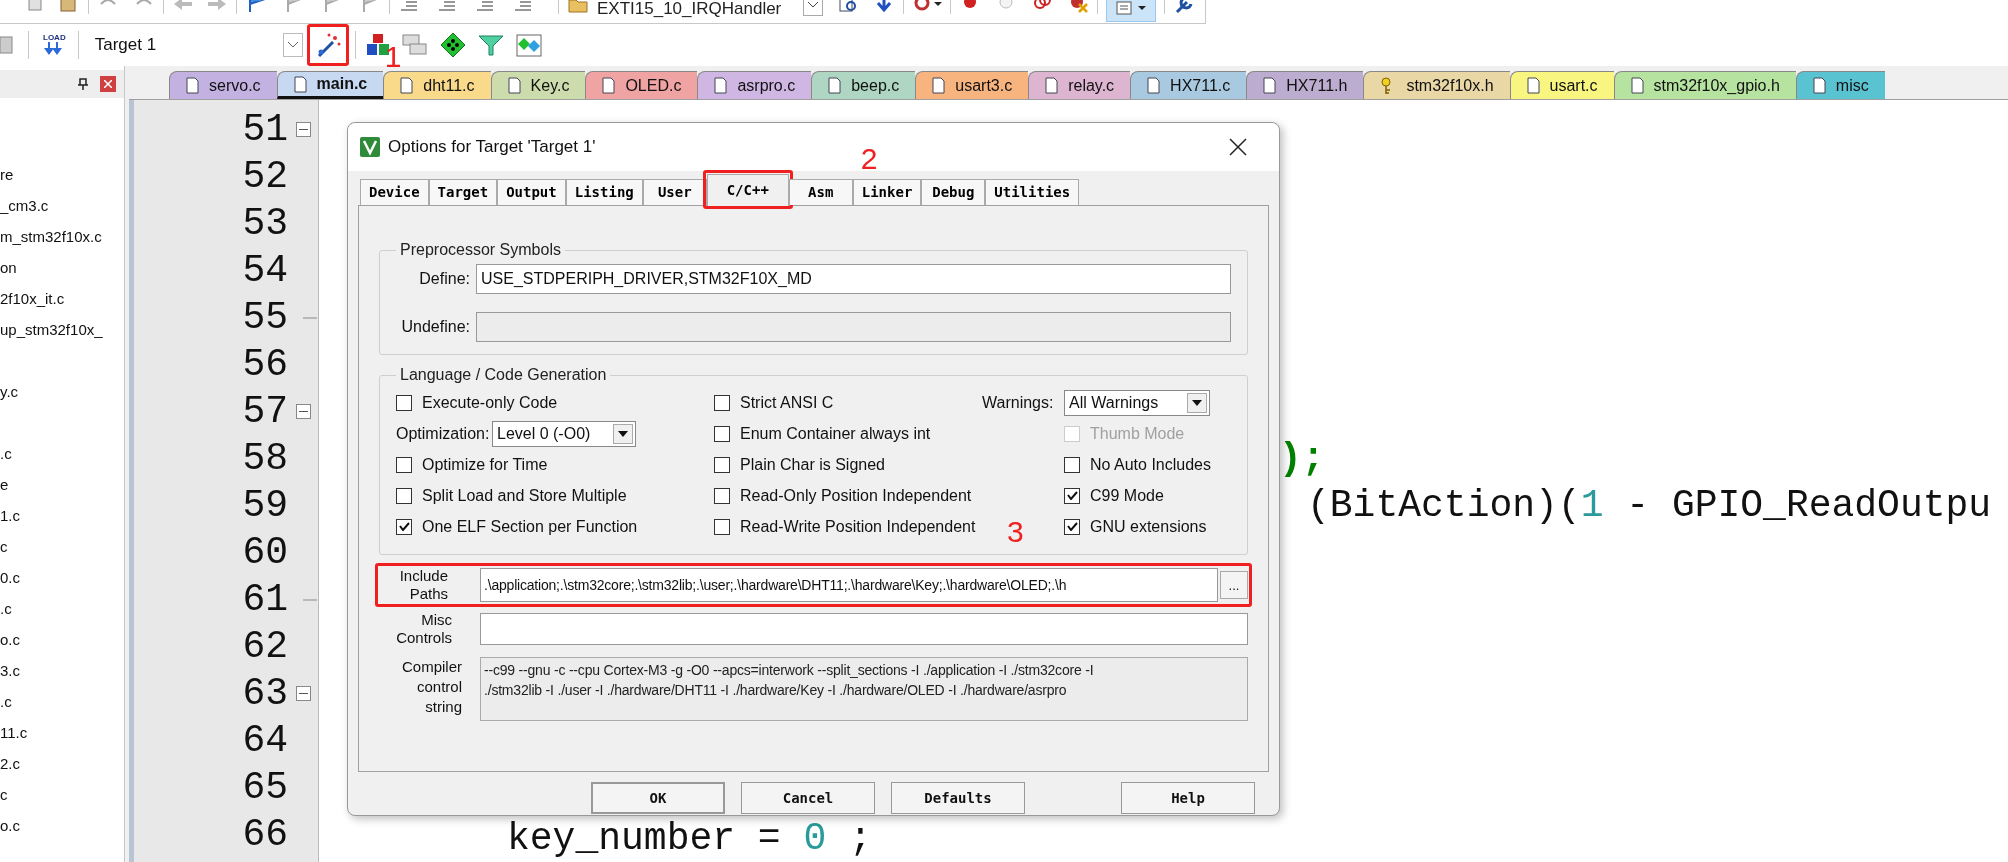 This screenshot has width=2008, height=862. Describe the element at coordinates (223, 85) in the screenshot. I see `file-tab: servo.c` at that location.